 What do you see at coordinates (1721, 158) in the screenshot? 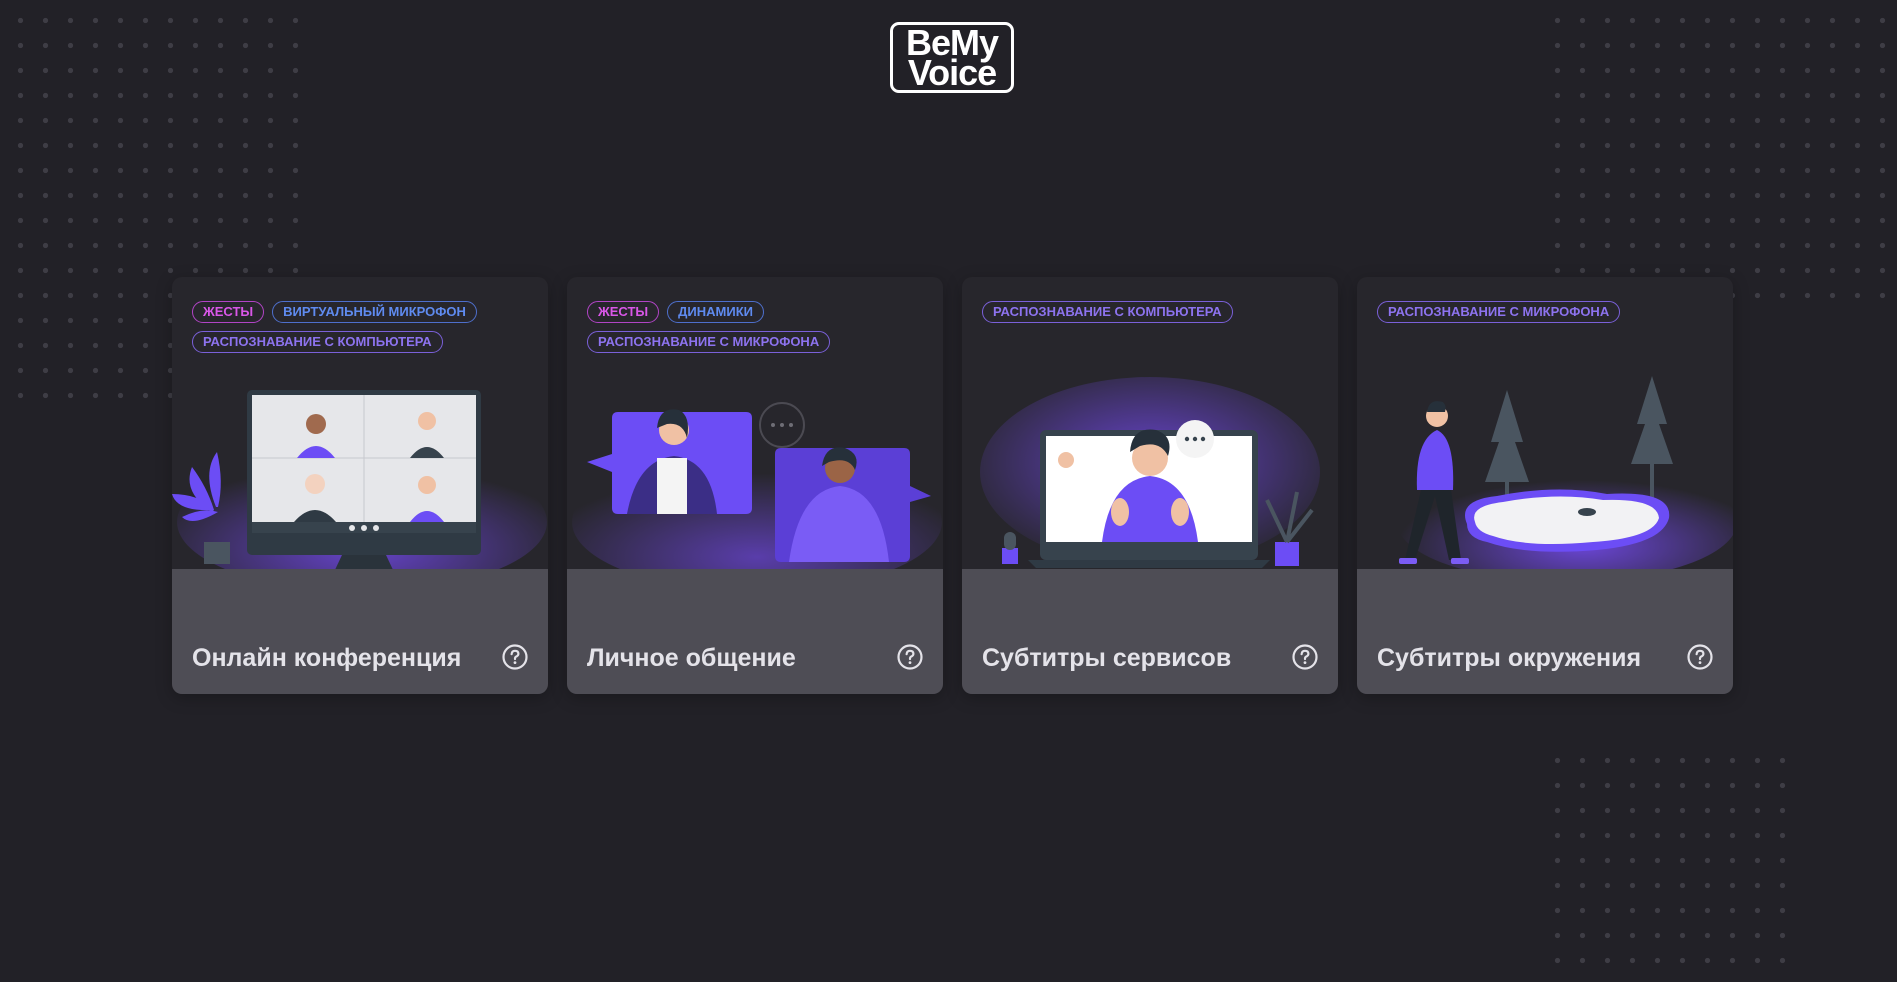
I see `dot-pattern-top-right` at bounding box center [1721, 158].